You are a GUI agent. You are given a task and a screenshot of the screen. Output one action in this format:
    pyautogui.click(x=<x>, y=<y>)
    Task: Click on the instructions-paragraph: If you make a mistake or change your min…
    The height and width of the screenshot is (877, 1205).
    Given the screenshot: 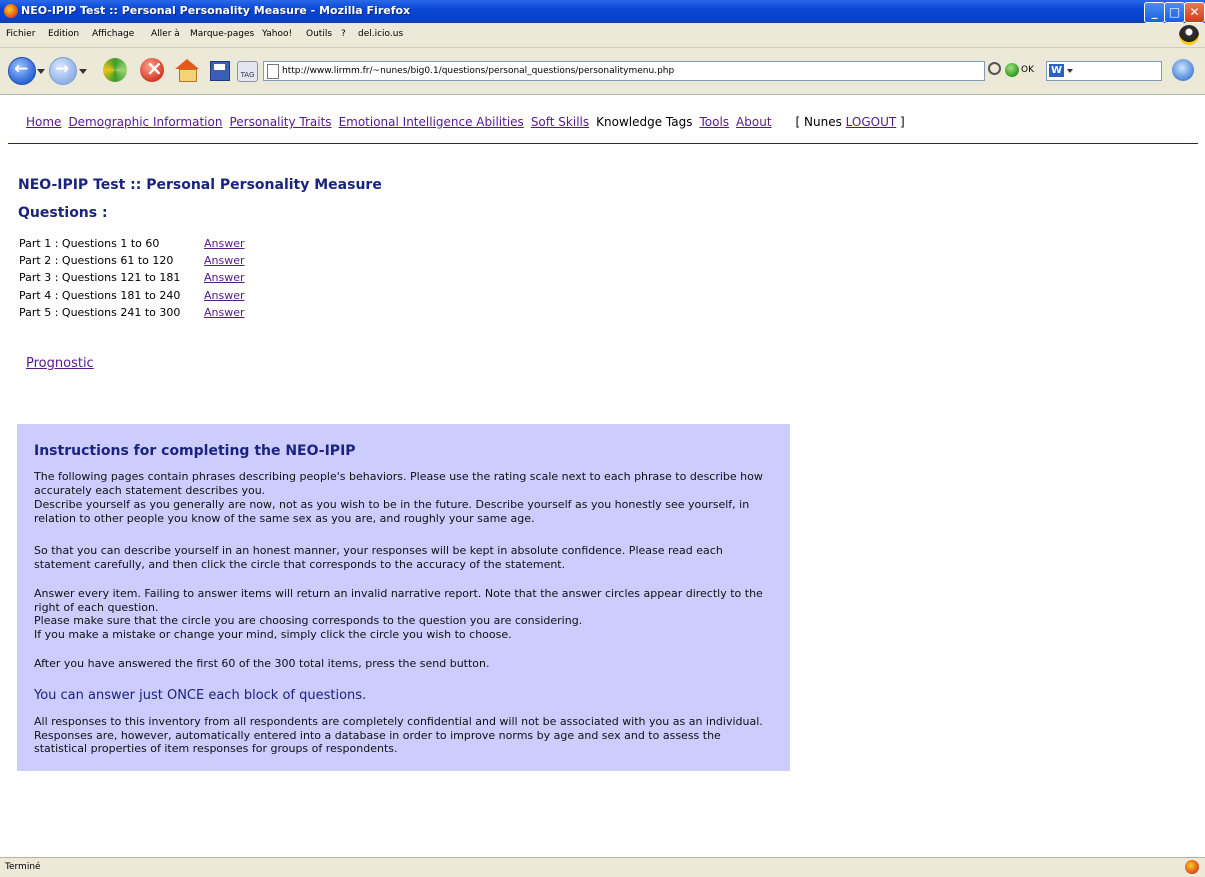 What is the action you would take?
    pyautogui.click(x=273, y=634)
    